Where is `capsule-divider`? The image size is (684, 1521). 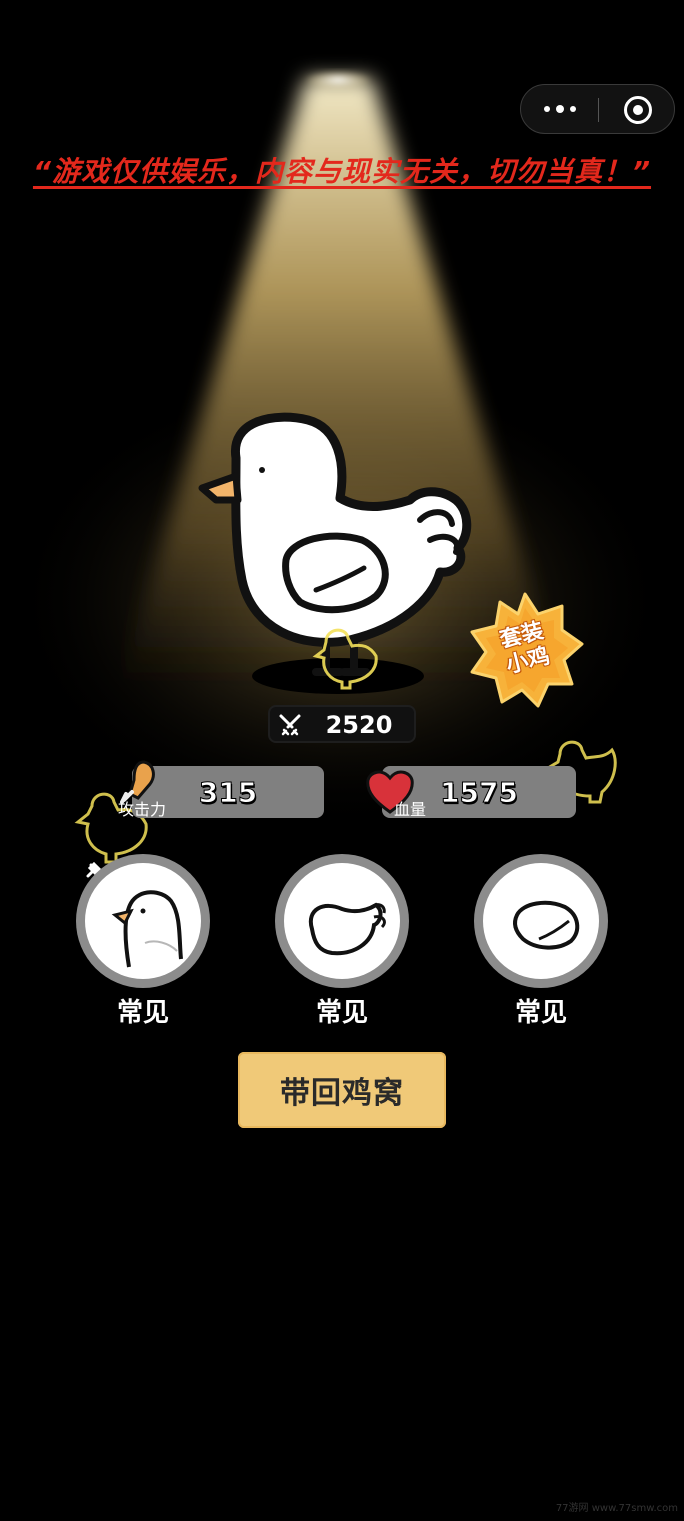 capsule-divider is located at coordinates (598, 110).